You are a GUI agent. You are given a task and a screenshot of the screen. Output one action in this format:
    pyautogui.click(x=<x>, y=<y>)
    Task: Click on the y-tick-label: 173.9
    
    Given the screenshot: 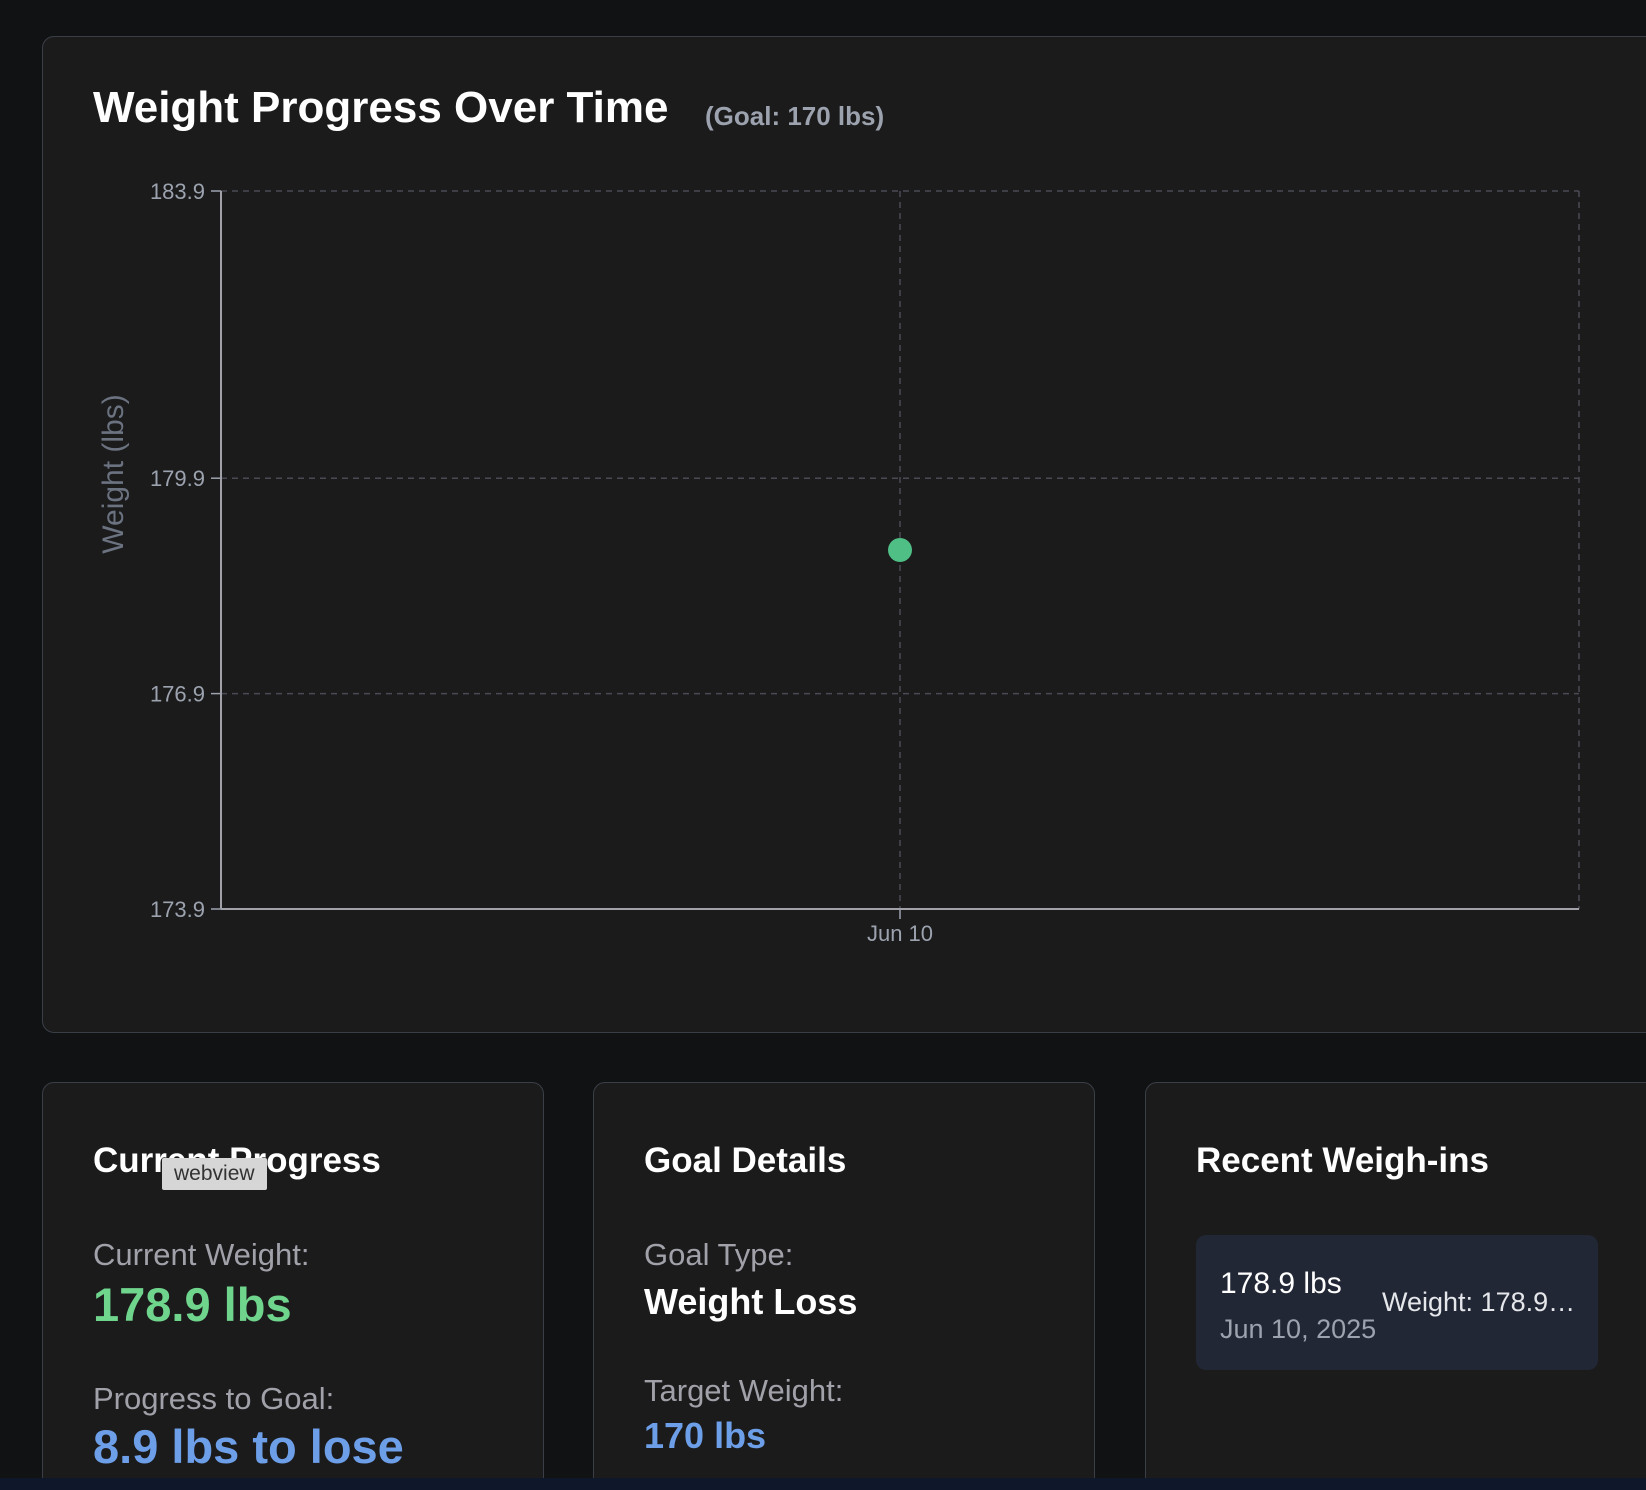 What is the action you would take?
    pyautogui.click(x=177, y=909)
    